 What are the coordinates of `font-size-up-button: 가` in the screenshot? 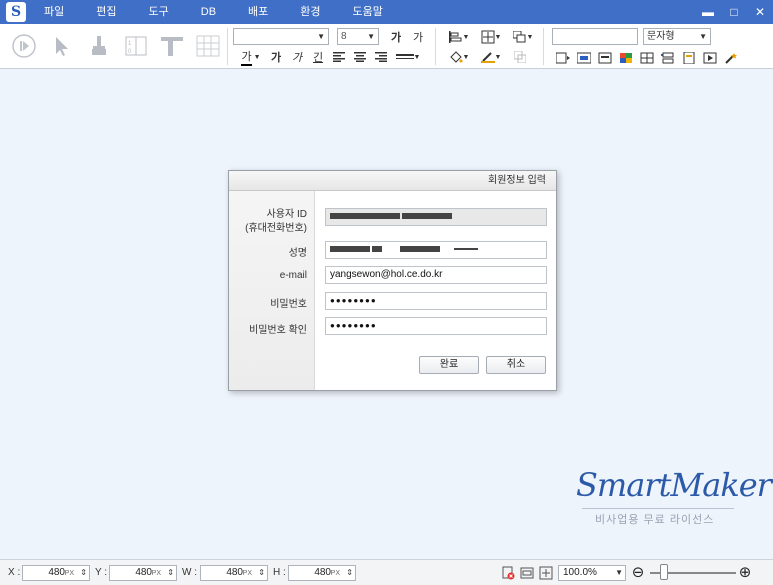 It's located at (396, 37).